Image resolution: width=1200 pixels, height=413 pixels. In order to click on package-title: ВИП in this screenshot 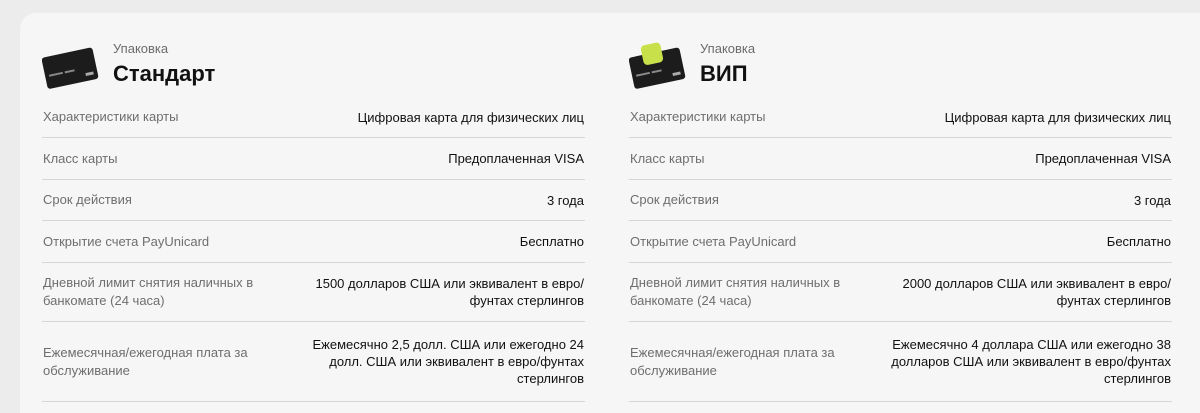, I will do `click(724, 73)`.